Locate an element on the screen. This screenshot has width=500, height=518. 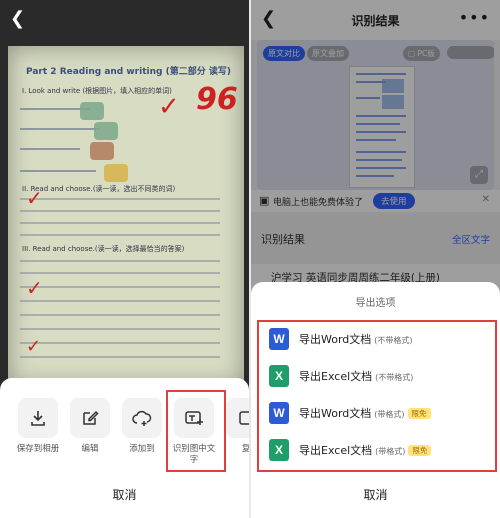
worksheet-header: Part 2 Reading and writing (第二部分 读写) is located at coordinates (128, 72).